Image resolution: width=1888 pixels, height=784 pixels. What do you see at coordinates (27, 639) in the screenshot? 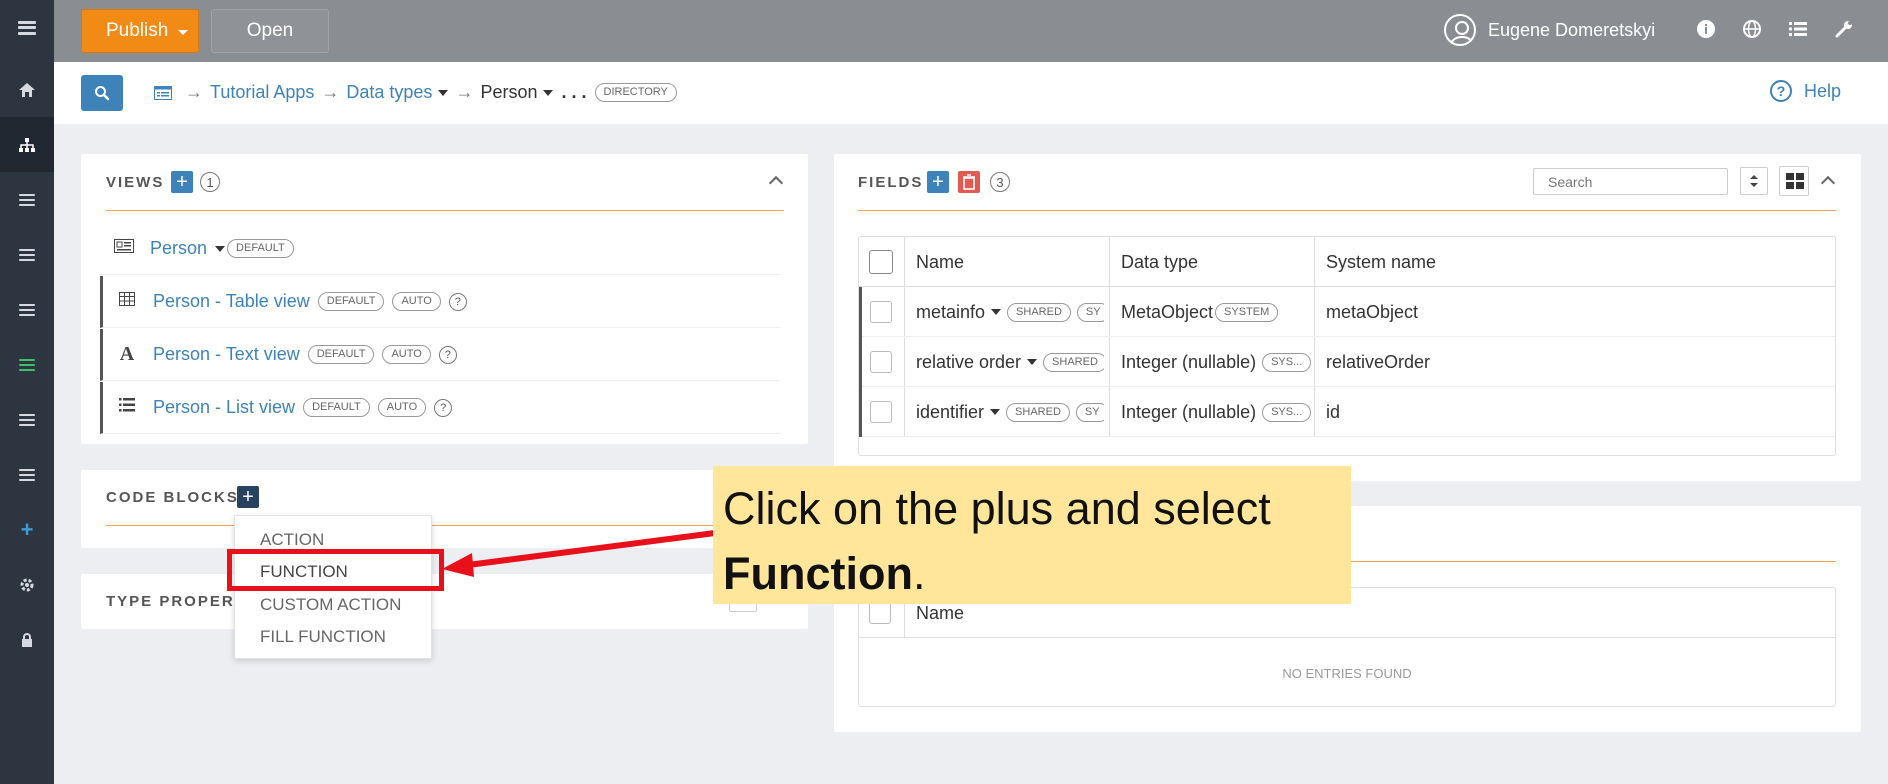
I see `lock-icon` at bounding box center [27, 639].